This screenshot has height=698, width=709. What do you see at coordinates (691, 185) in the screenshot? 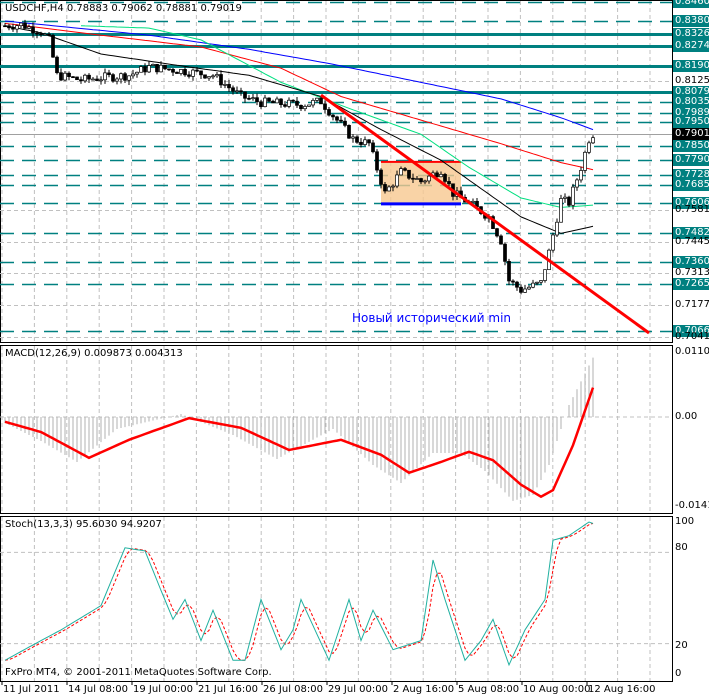
I see `price-label: 0.76850` at bounding box center [691, 185].